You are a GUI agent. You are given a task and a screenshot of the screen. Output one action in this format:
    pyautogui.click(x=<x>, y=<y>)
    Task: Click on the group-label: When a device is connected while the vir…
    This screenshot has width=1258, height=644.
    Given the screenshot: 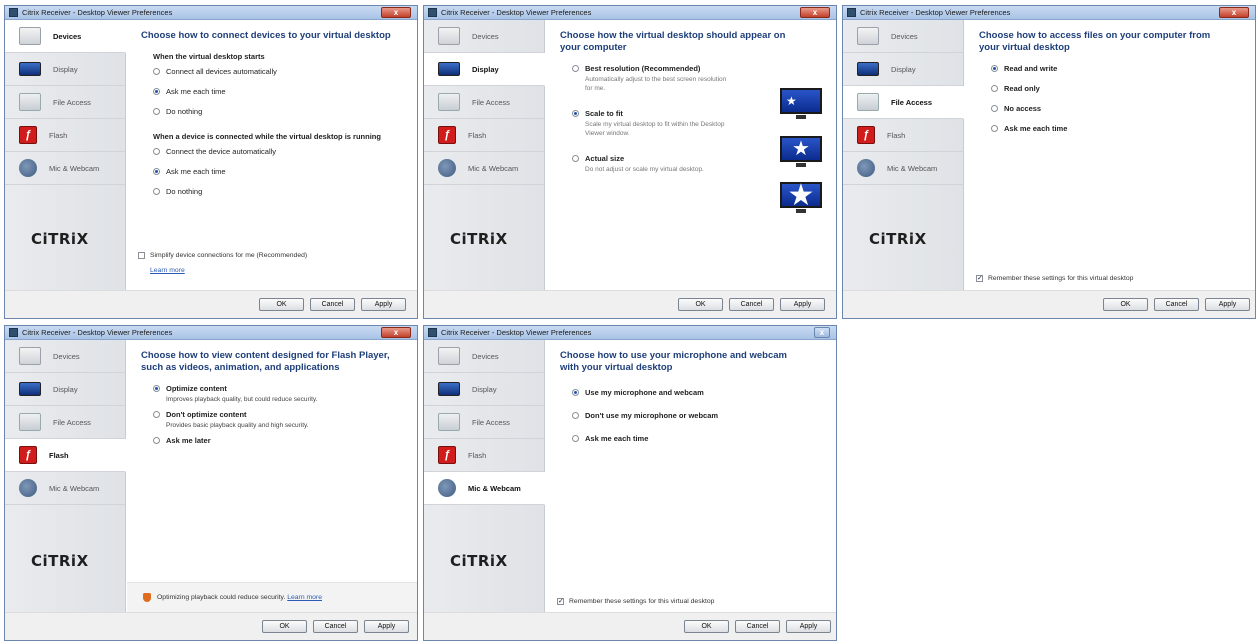 What is the action you would take?
    pyautogui.click(x=267, y=136)
    